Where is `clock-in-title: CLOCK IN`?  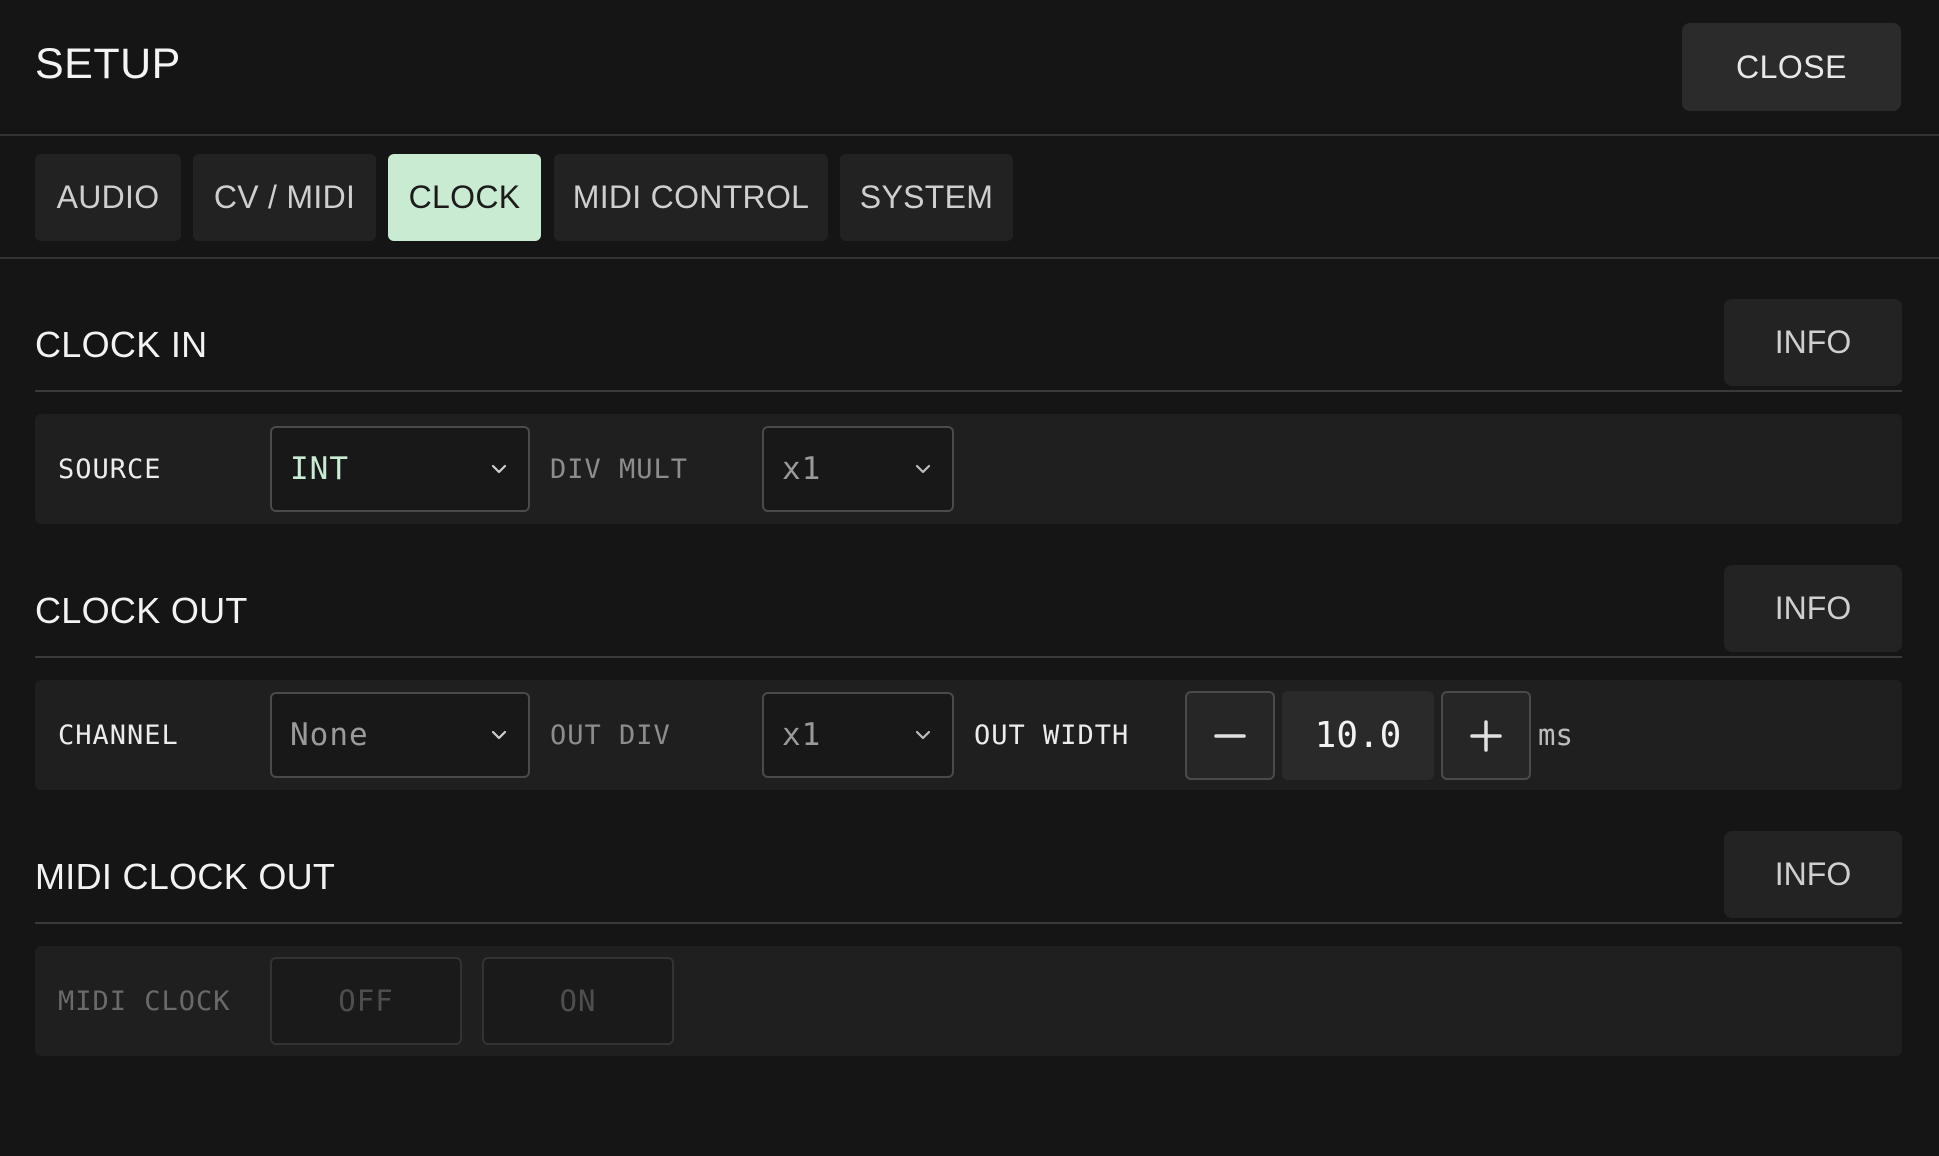 clock-in-title: CLOCK IN is located at coordinates (121, 344).